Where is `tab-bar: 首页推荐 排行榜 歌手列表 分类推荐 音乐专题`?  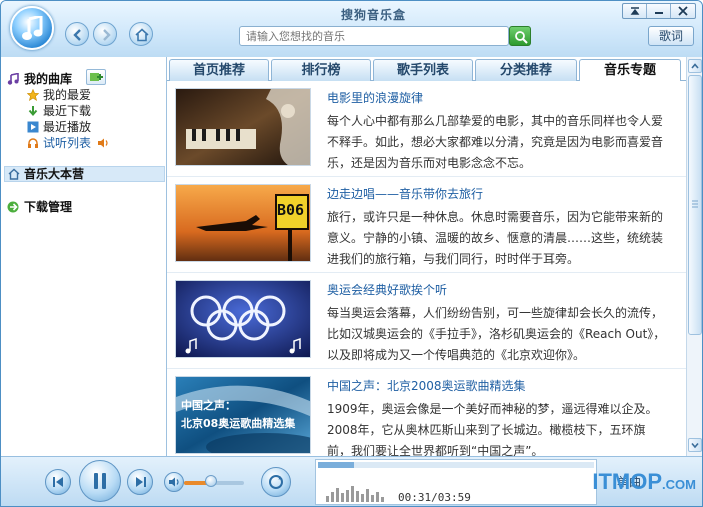 tab-bar: 首页推荐 排行榜 歌手列表 分类推荐 音乐专题 is located at coordinates (426, 69).